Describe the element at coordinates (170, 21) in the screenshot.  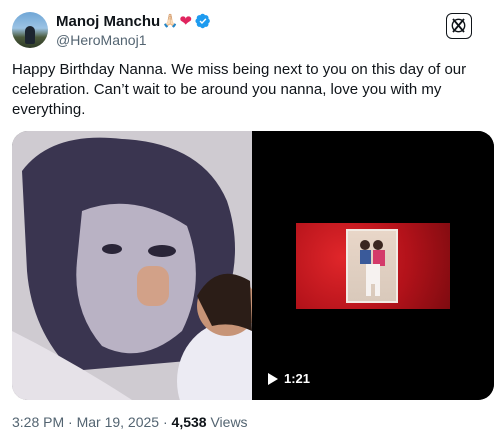
I see `folded-hands-emoji-icon: 🙏🏻` at that location.